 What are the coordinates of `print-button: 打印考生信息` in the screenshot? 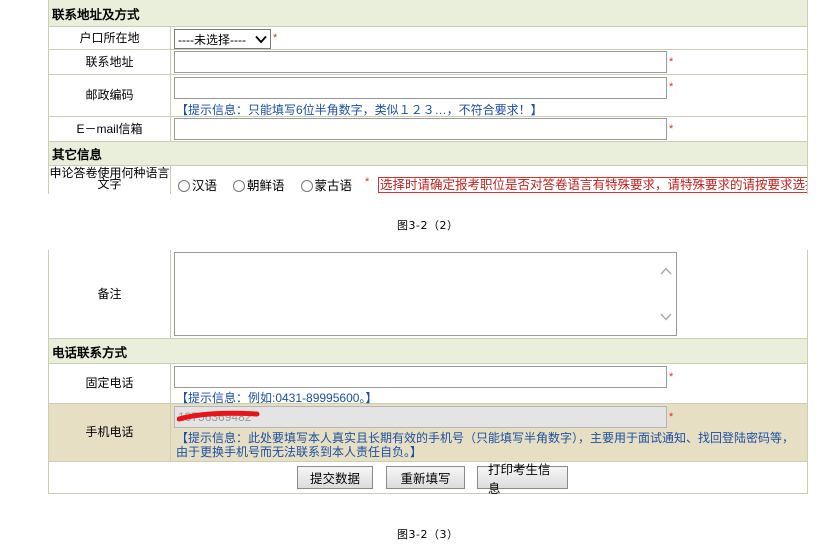 It's located at (522, 479).